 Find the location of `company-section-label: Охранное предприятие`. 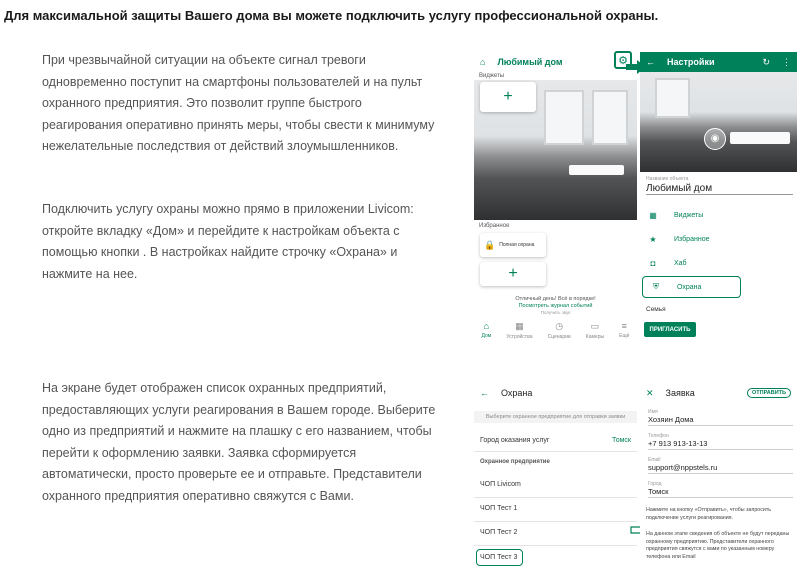

company-section-label: Охранное предприятие is located at coordinates (515, 462).